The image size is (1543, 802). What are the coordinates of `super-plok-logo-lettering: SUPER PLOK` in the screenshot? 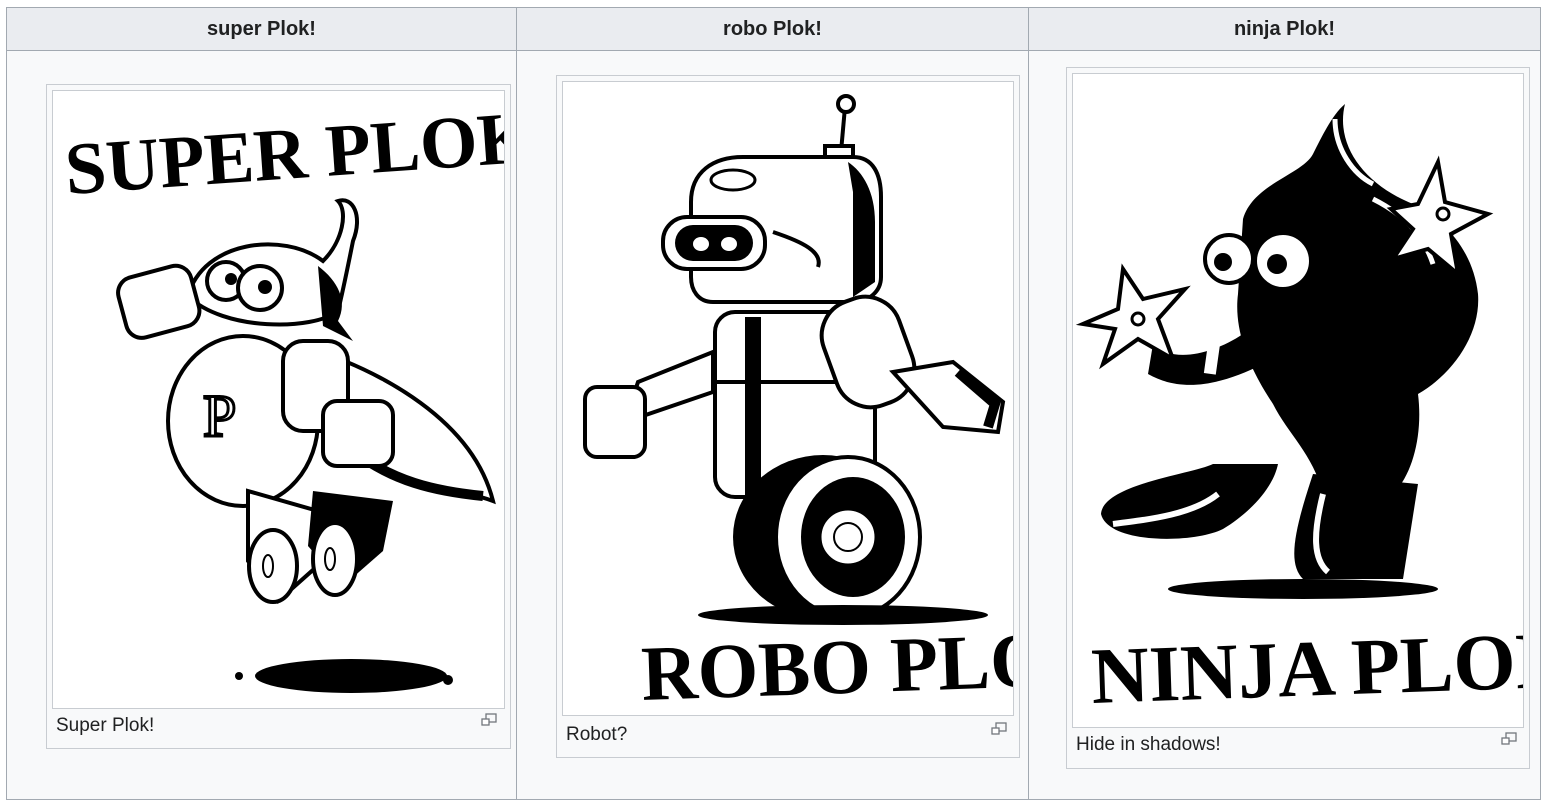 It's located at (283, 153).